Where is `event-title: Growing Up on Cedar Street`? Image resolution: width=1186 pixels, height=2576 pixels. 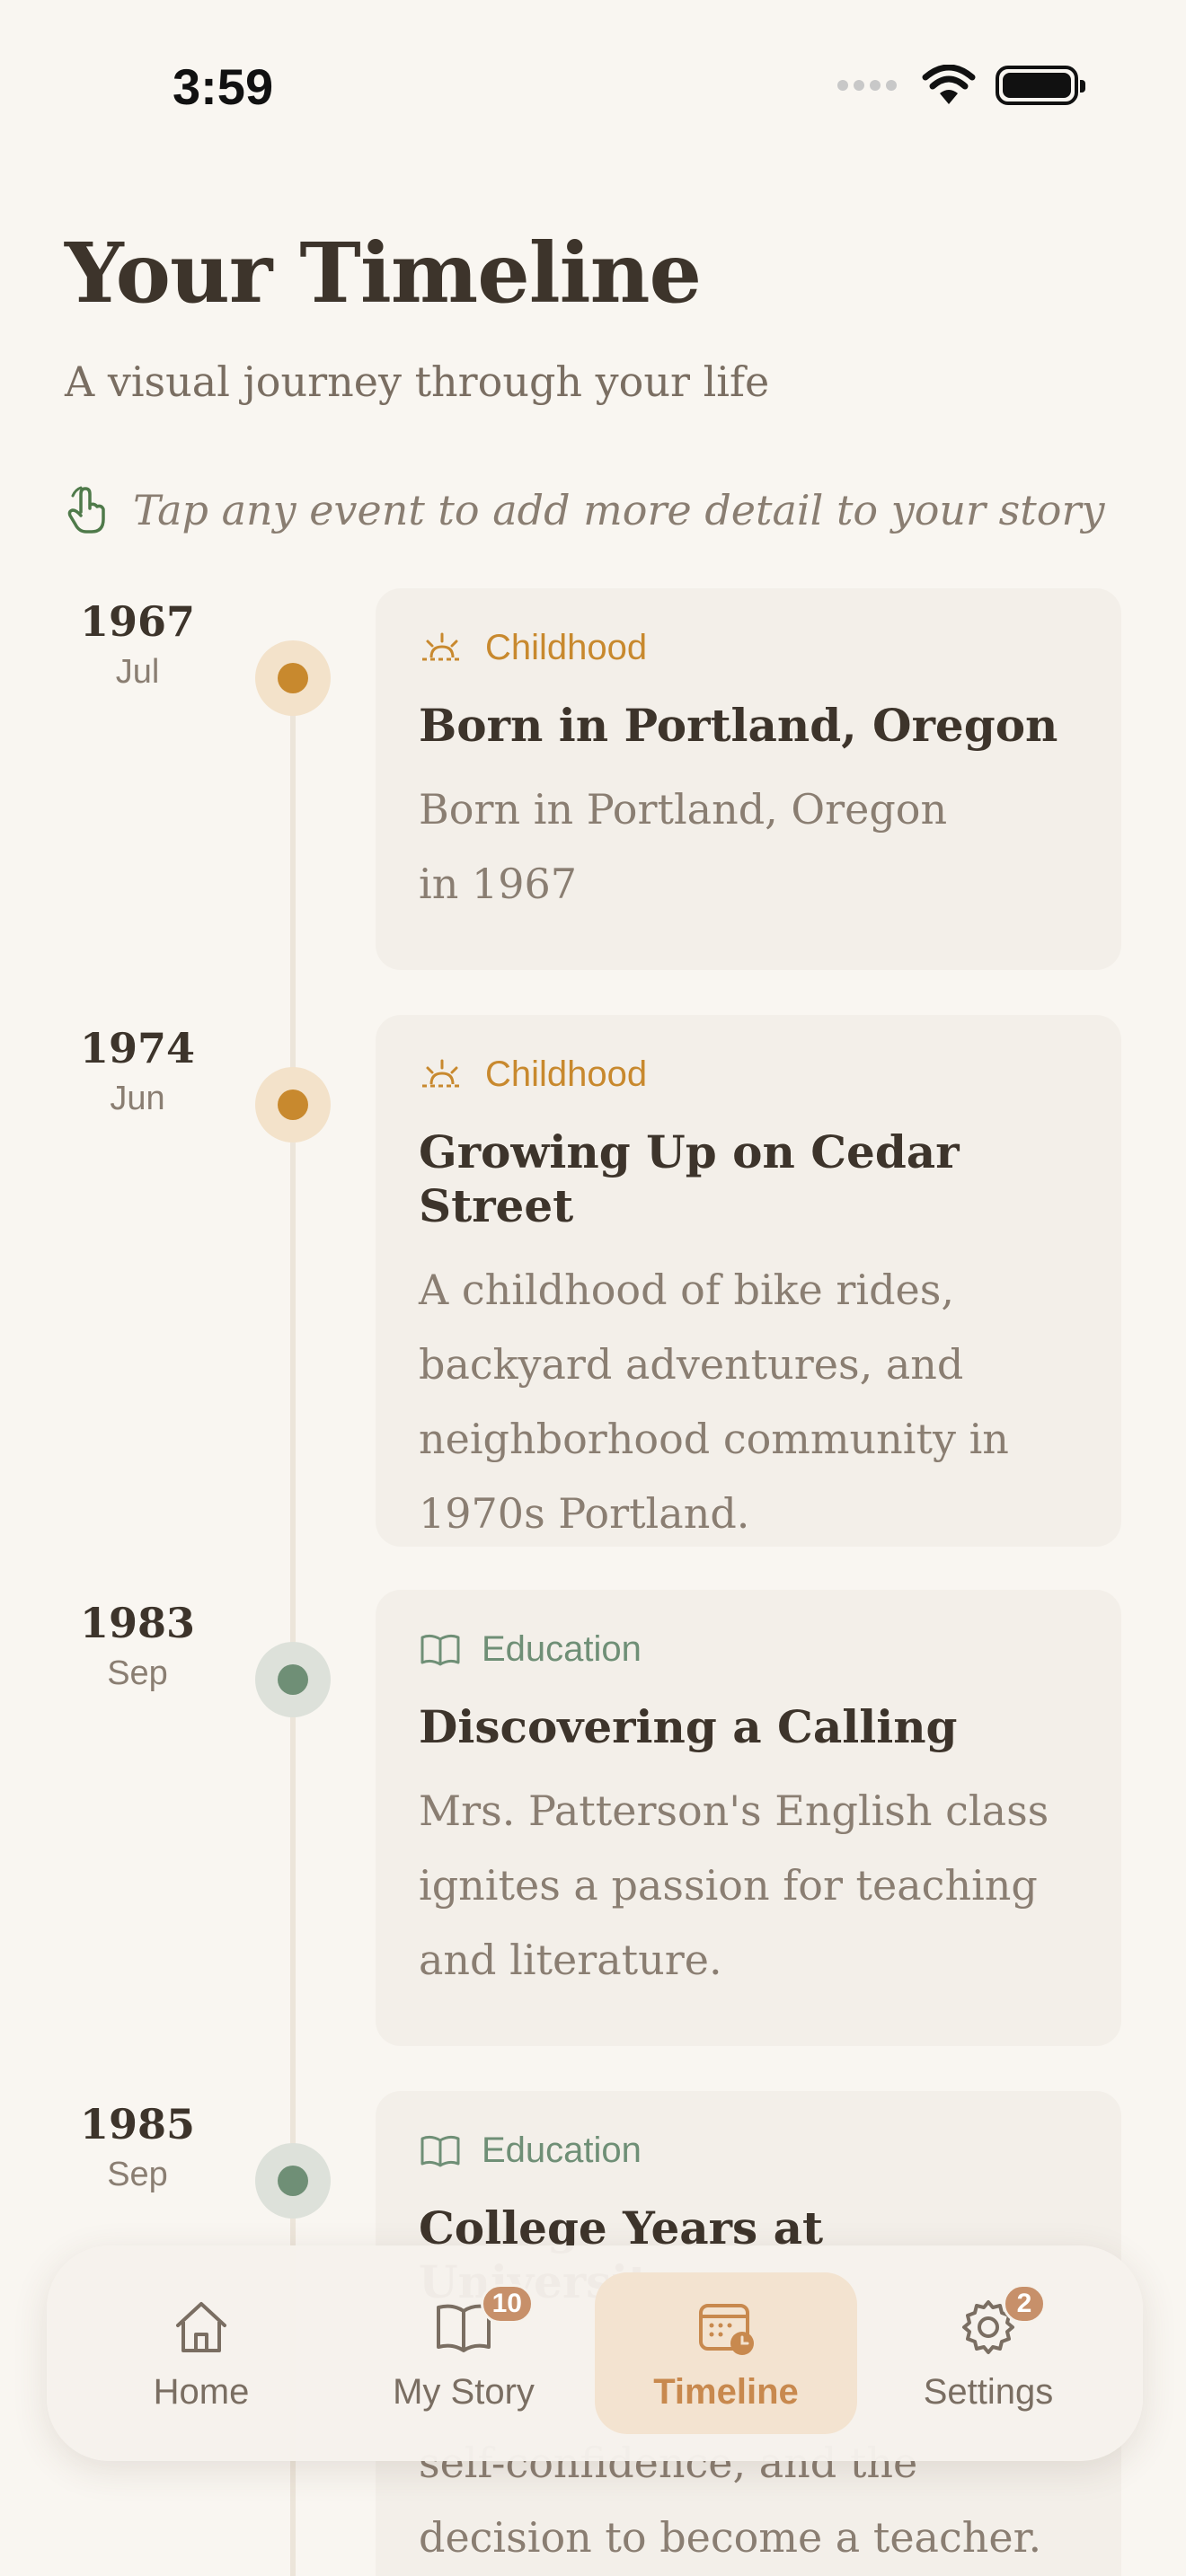
event-title: Growing Up on Cedar Street is located at coordinates (689, 1178).